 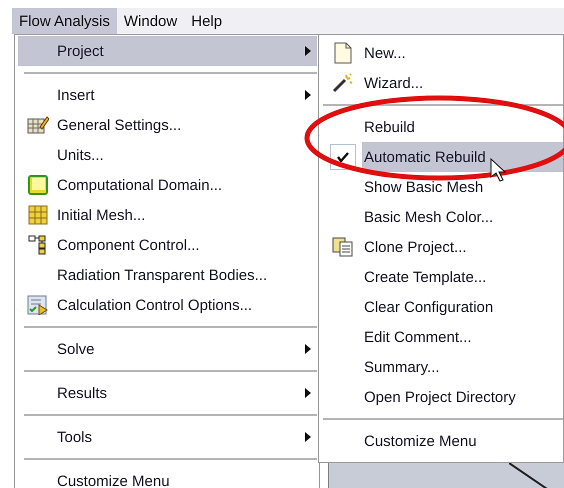 I want to click on domain-box-icon, so click(x=38, y=185).